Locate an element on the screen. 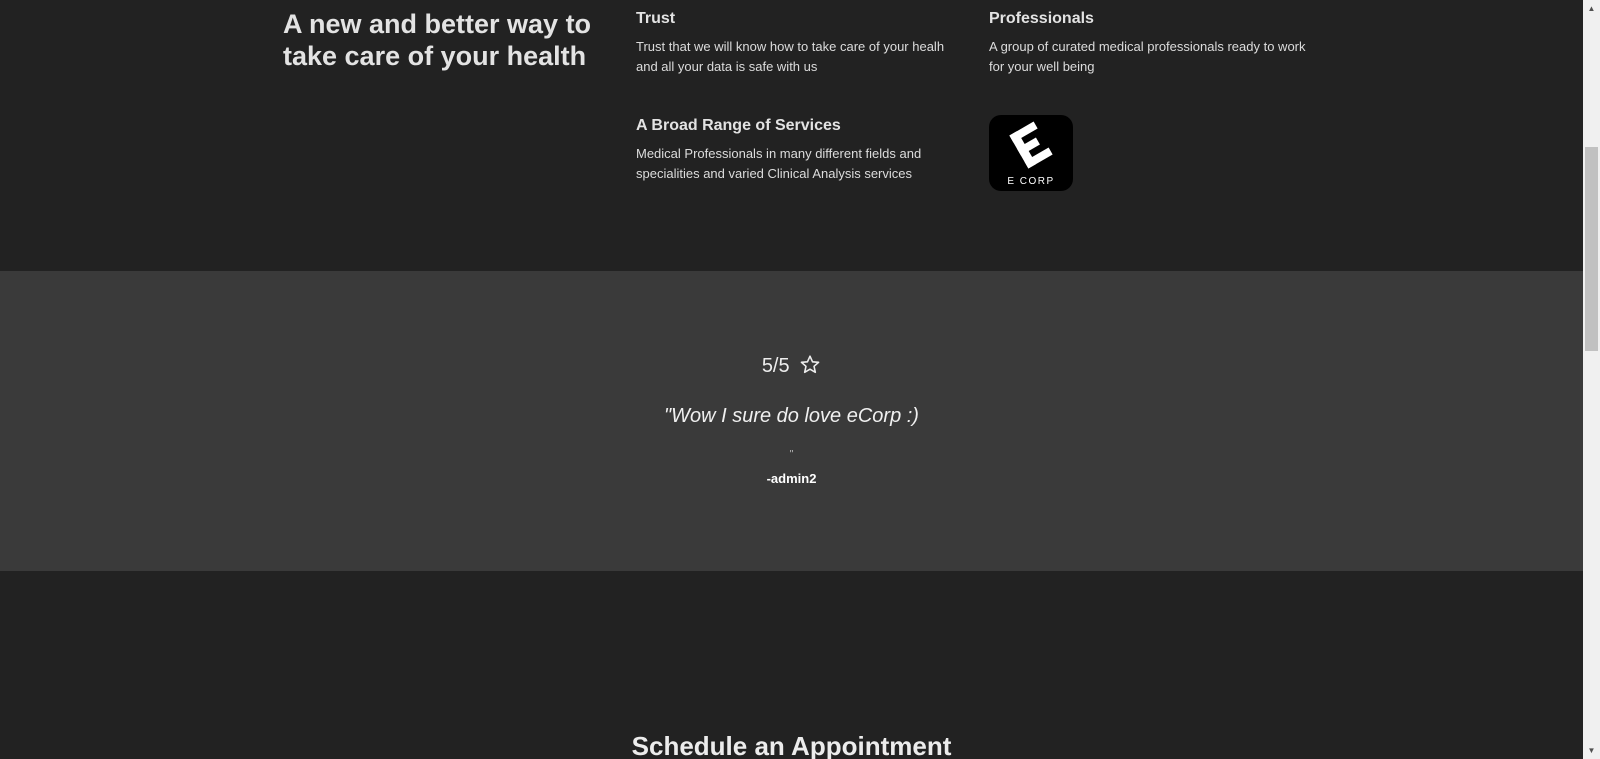 Image resolution: width=1600 pixels, height=759 pixels. closing-quote-mark: " is located at coordinates (791, 454).